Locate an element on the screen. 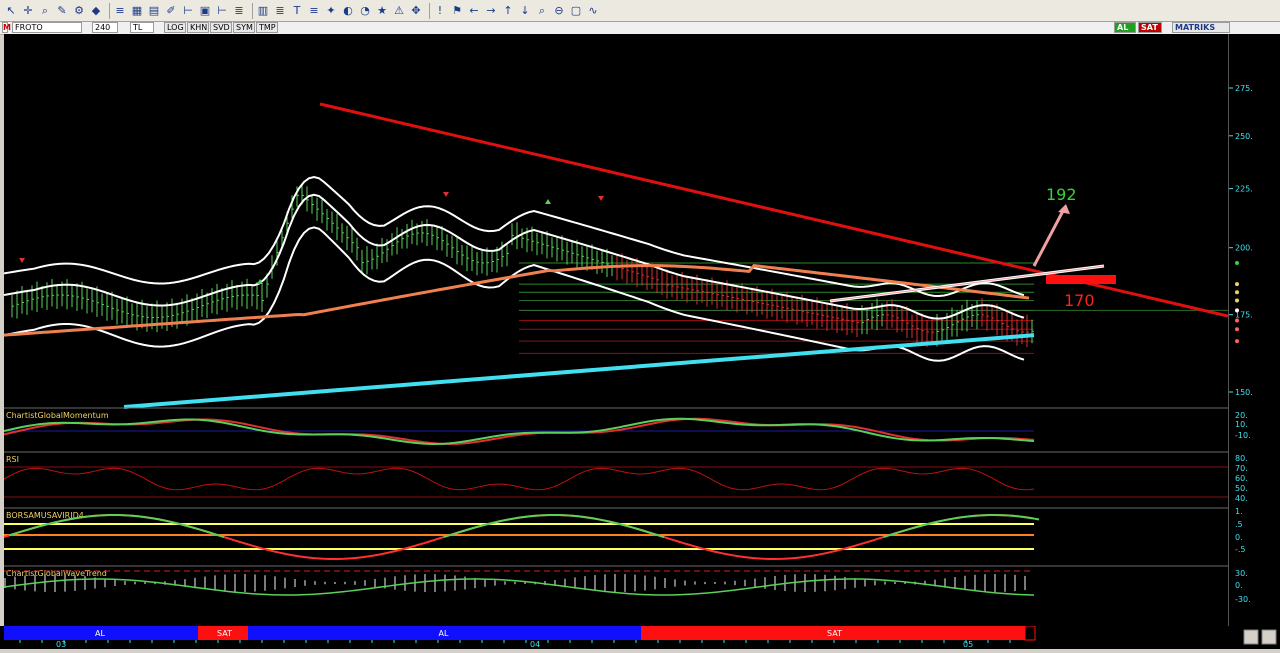 The width and height of the screenshot is (1280, 653). move-icon: ✥ is located at coordinates (416, 11).